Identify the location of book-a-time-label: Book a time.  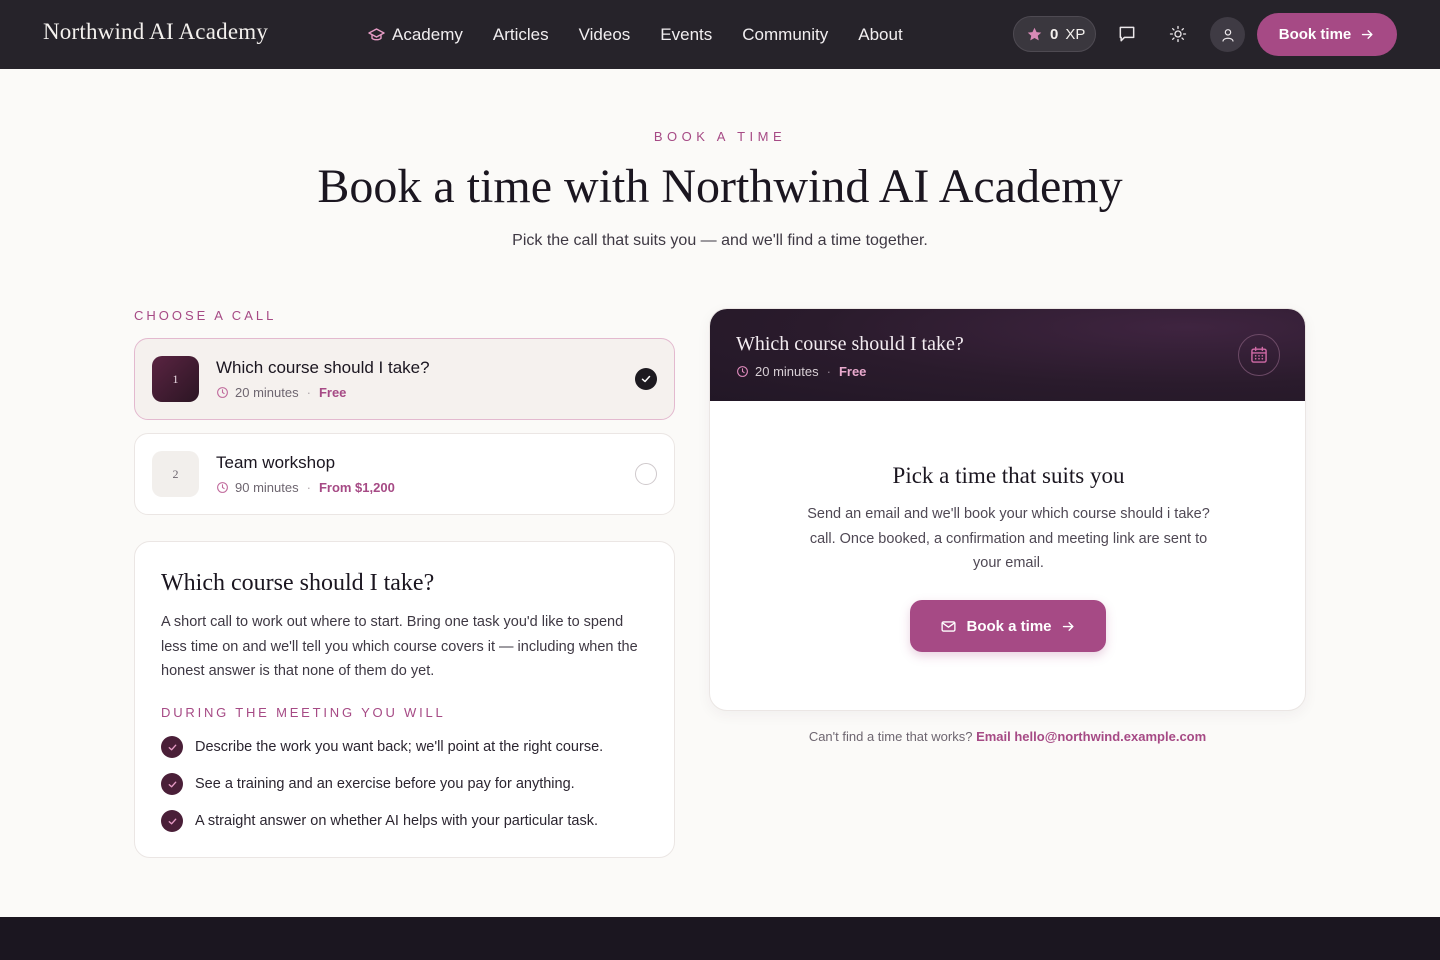
(1009, 626).